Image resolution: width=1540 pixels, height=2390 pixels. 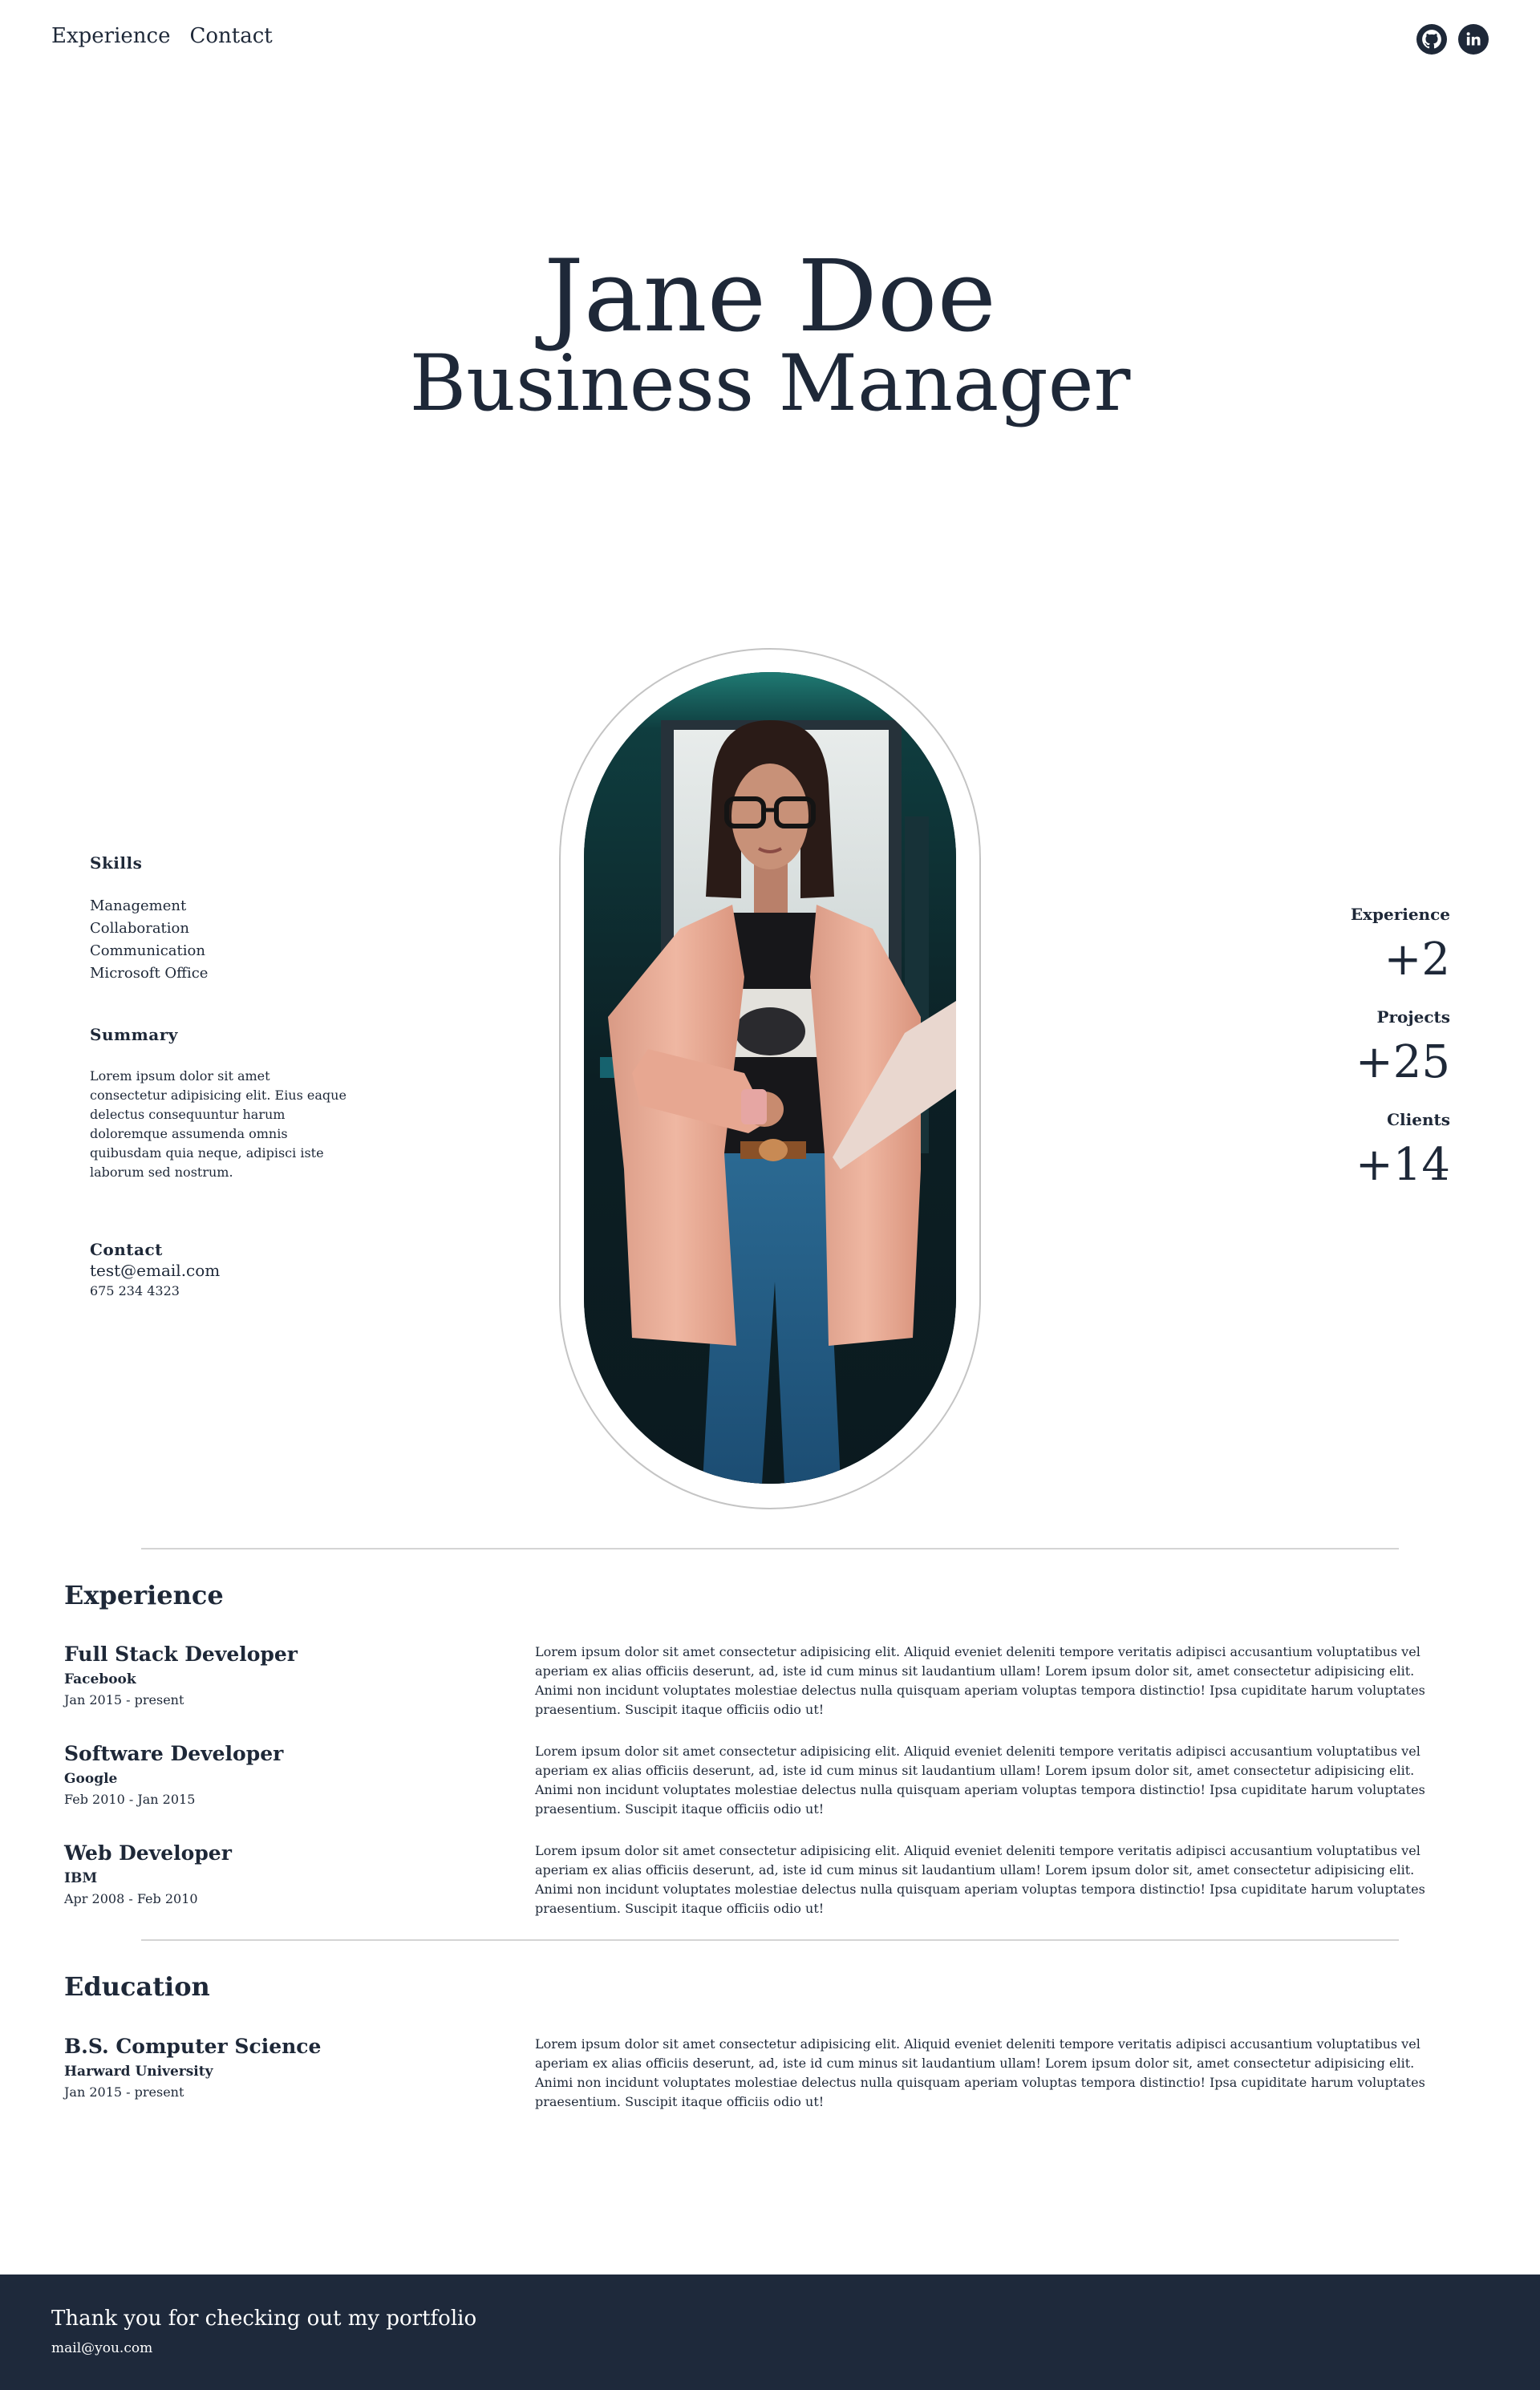 I want to click on education-title: Education, so click(x=137, y=1986).